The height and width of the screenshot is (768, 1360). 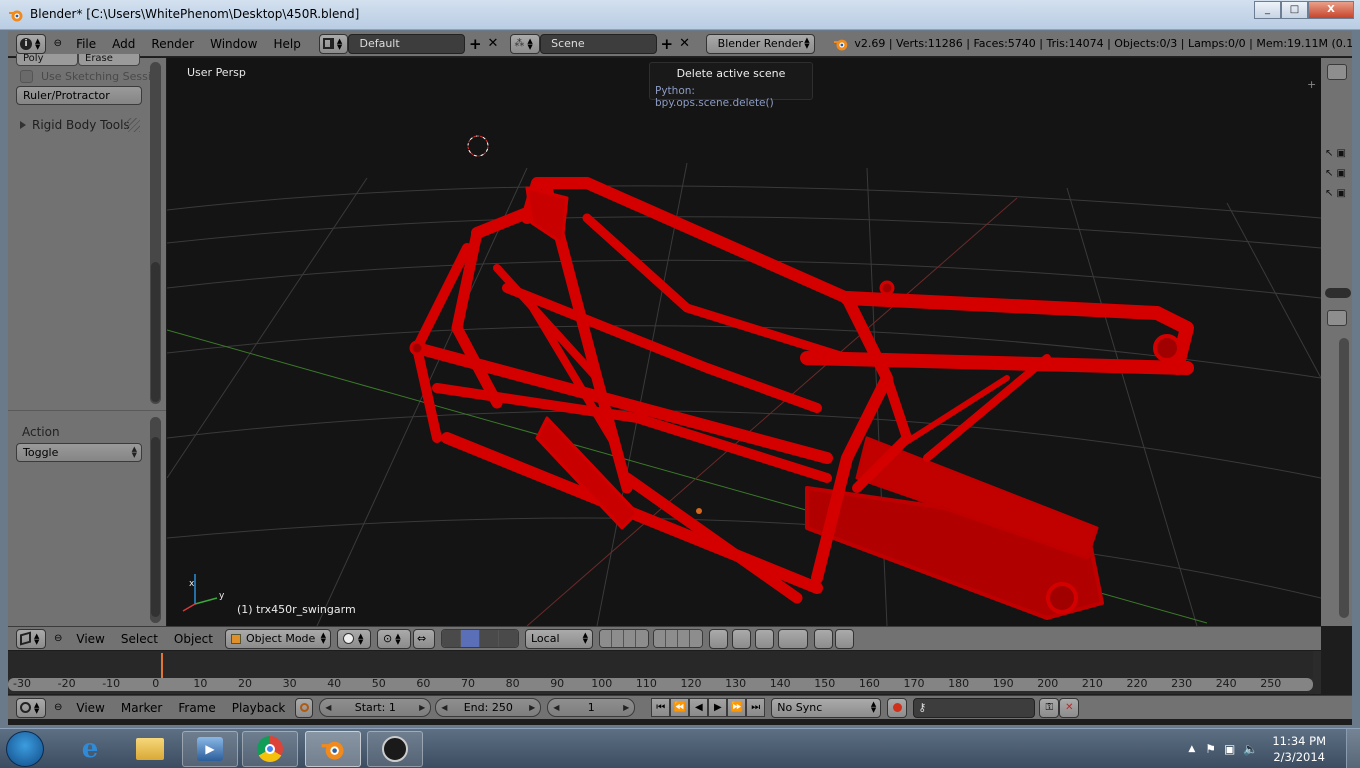 I want to click on manipulator-toggle-icon: ⇔, so click(x=424, y=638).